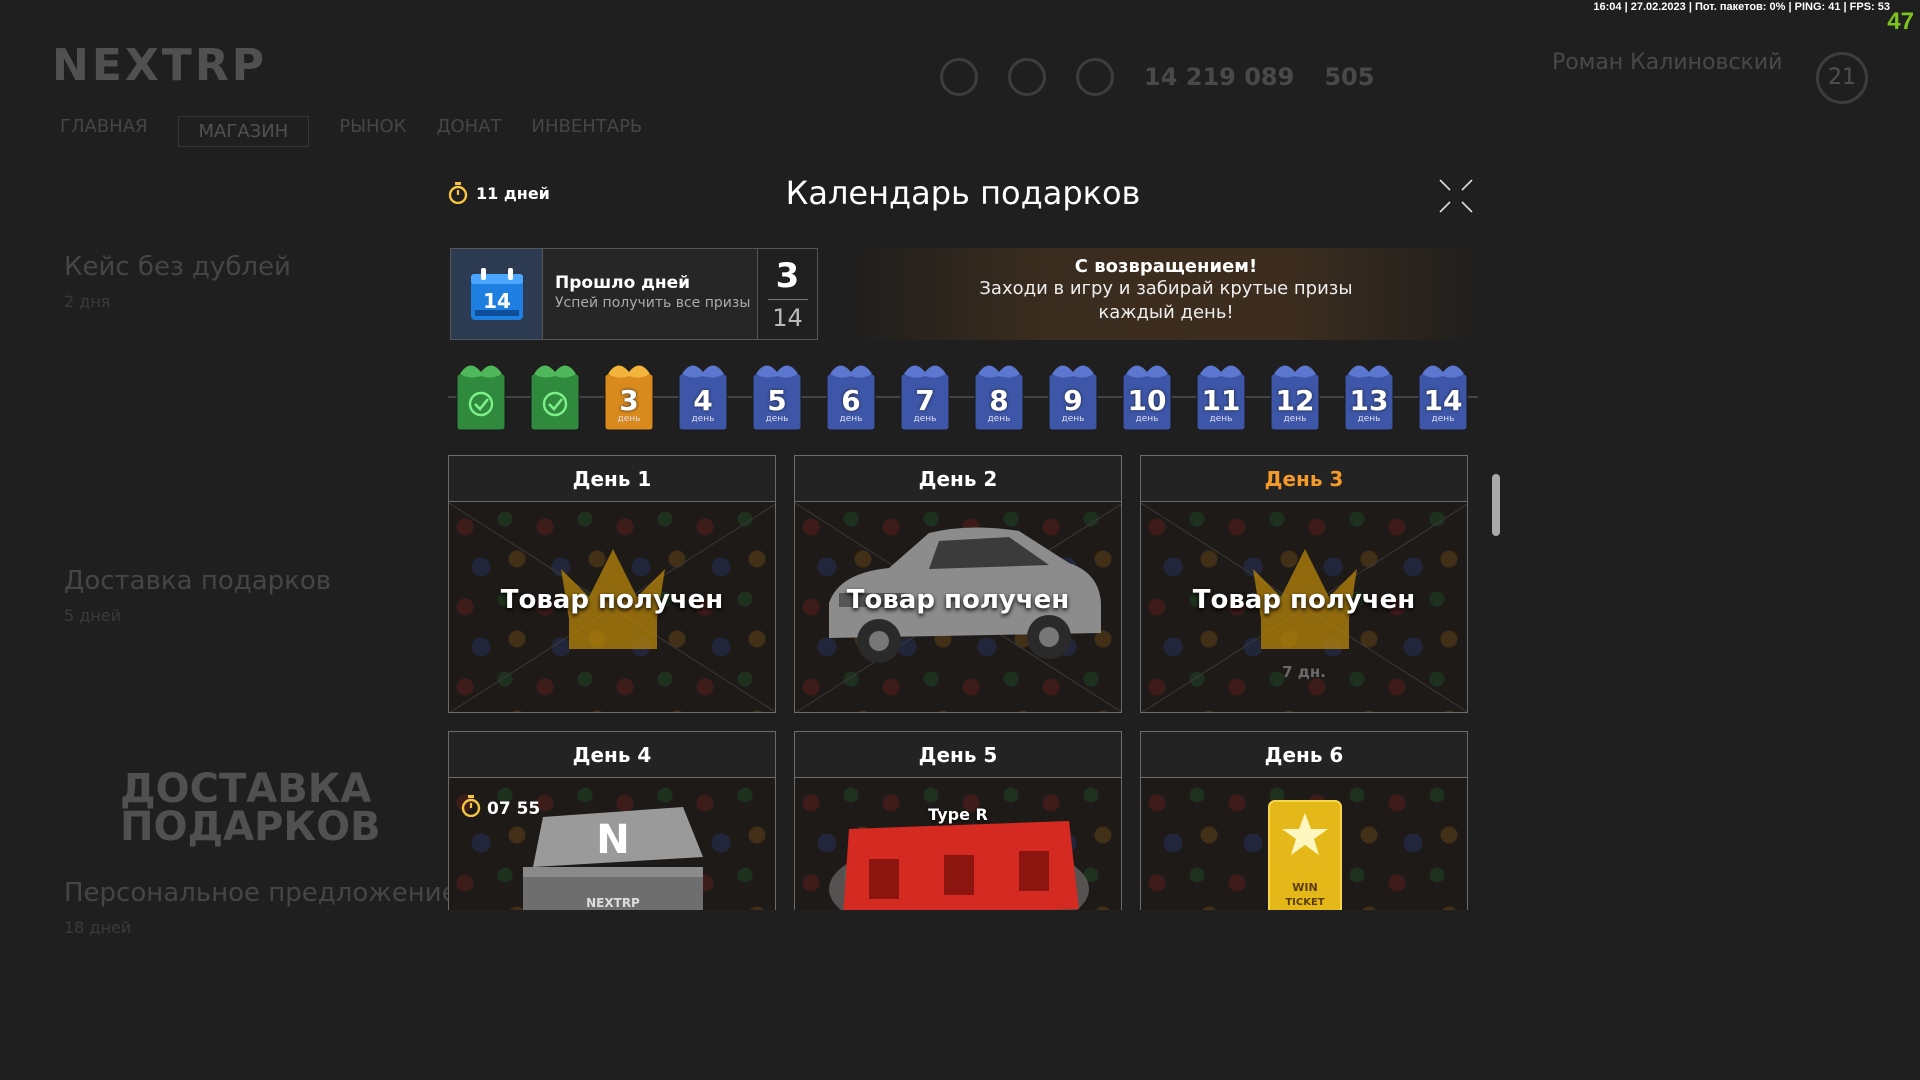  Describe the element at coordinates (373, 126) in the screenshot. I see `menu-item-market: РЫНОК` at that location.